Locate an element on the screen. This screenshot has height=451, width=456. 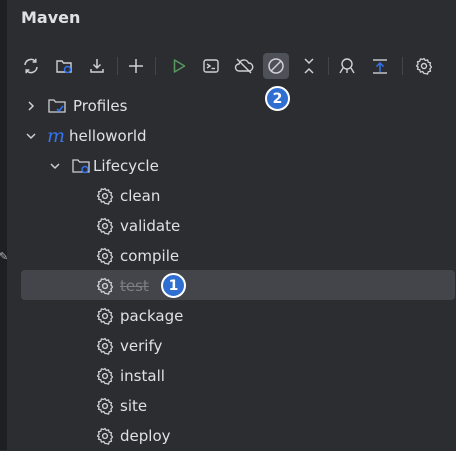
dependency-analyzer-button is located at coordinates (347, 66).